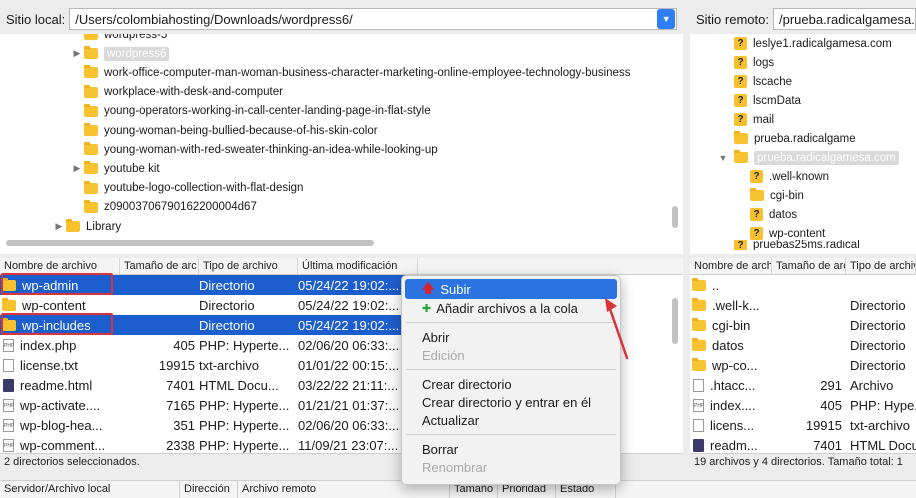 This screenshot has width=916, height=498. Describe the element at coordinates (675, 321) in the screenshot. I see `local-list-vscrollbar` at that location.